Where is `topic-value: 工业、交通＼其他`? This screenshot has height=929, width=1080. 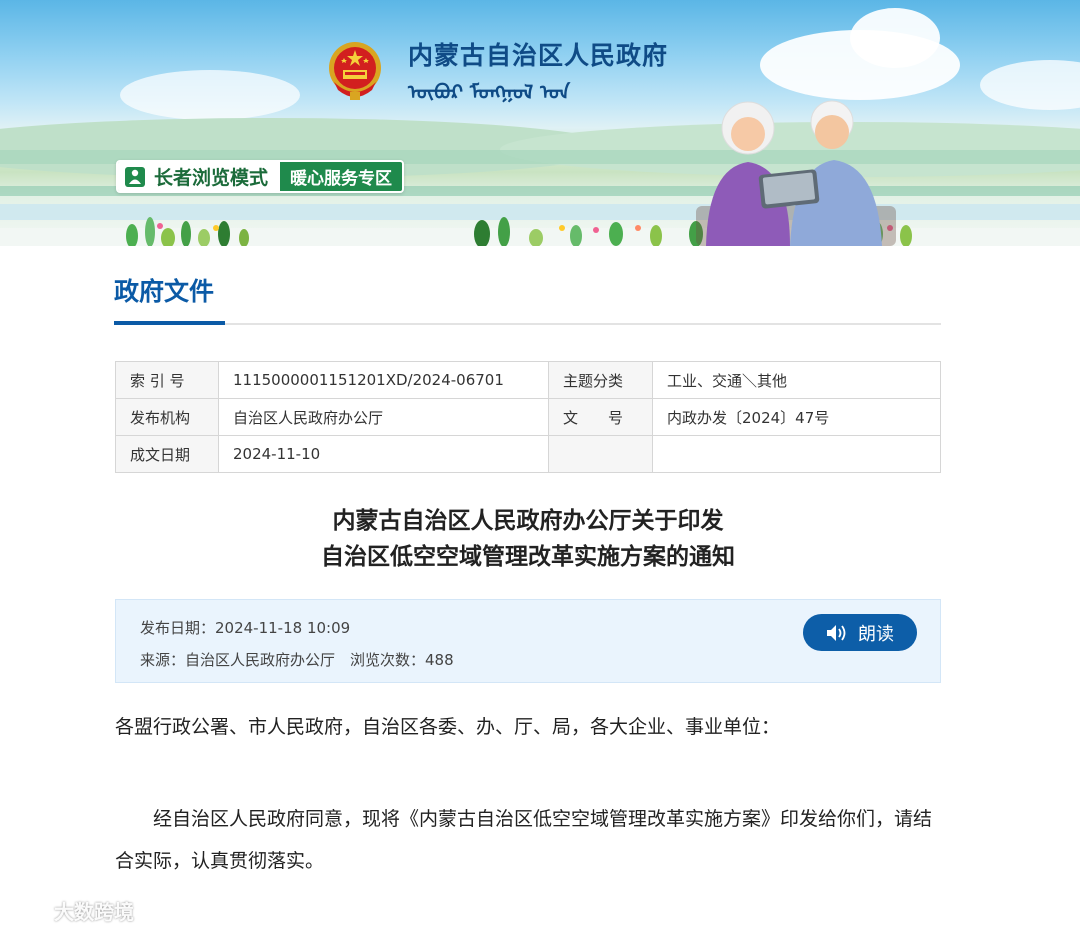
topic-value: 工业、交通＼其他 is located at coordinates (796, 380).